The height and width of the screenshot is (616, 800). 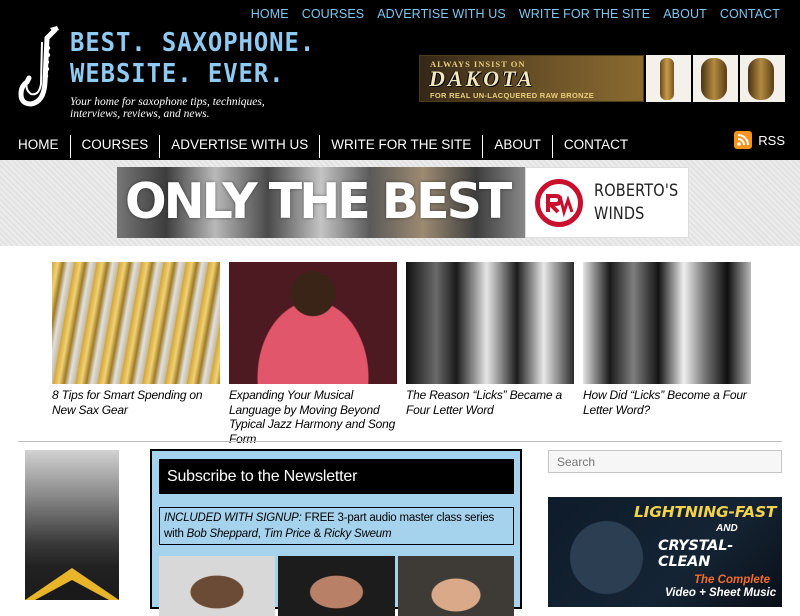 I want to click on banner-photo-collage: ONLY THE BEST, so click(x=321, y=202).